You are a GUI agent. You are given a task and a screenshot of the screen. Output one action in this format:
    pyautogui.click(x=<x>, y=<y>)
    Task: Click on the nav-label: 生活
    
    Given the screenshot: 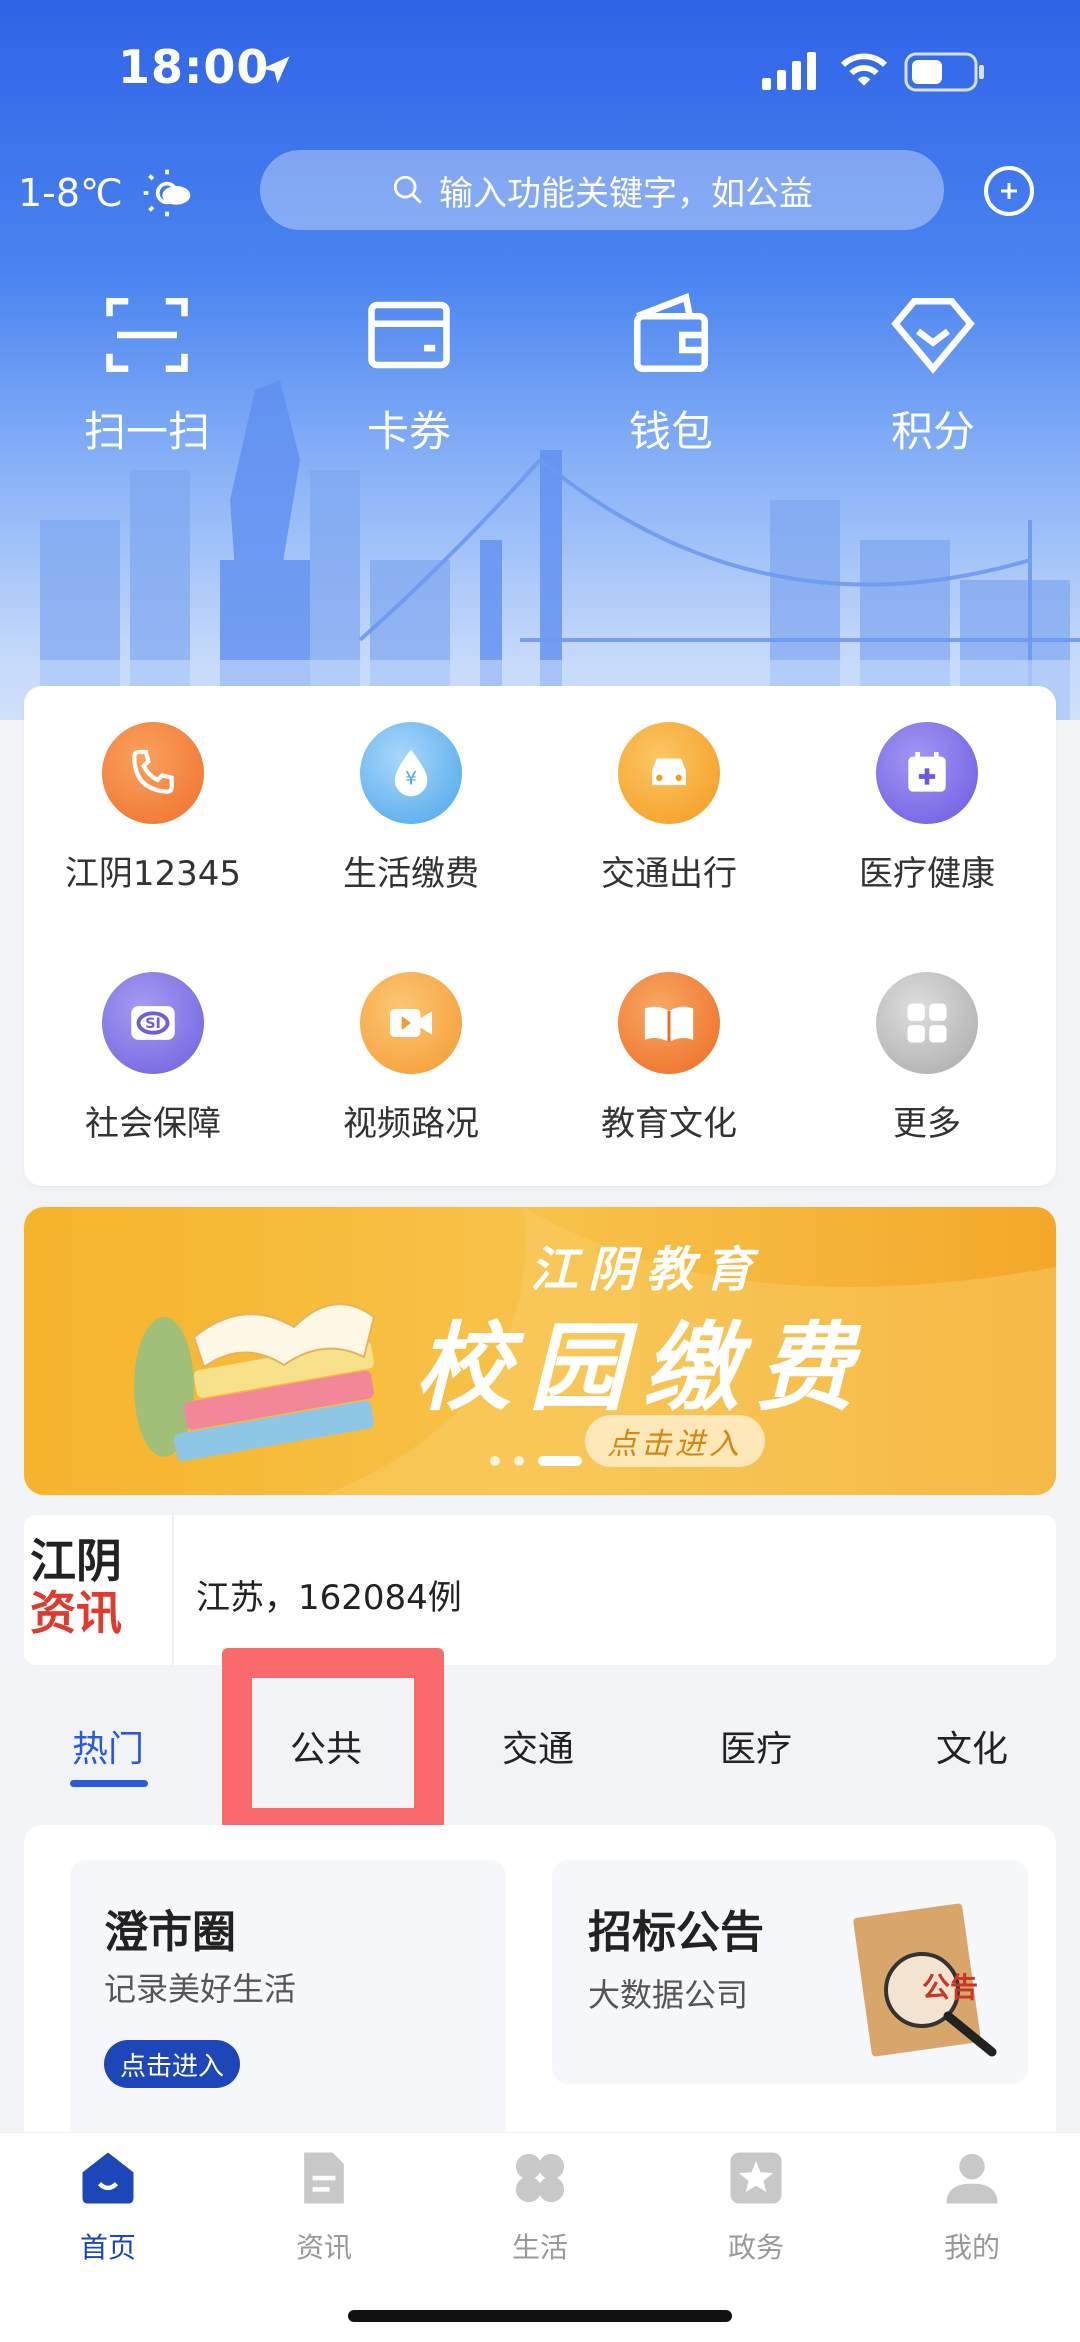 What is the action you would take?
    pyautogui.click(x=539, y=2247)
    